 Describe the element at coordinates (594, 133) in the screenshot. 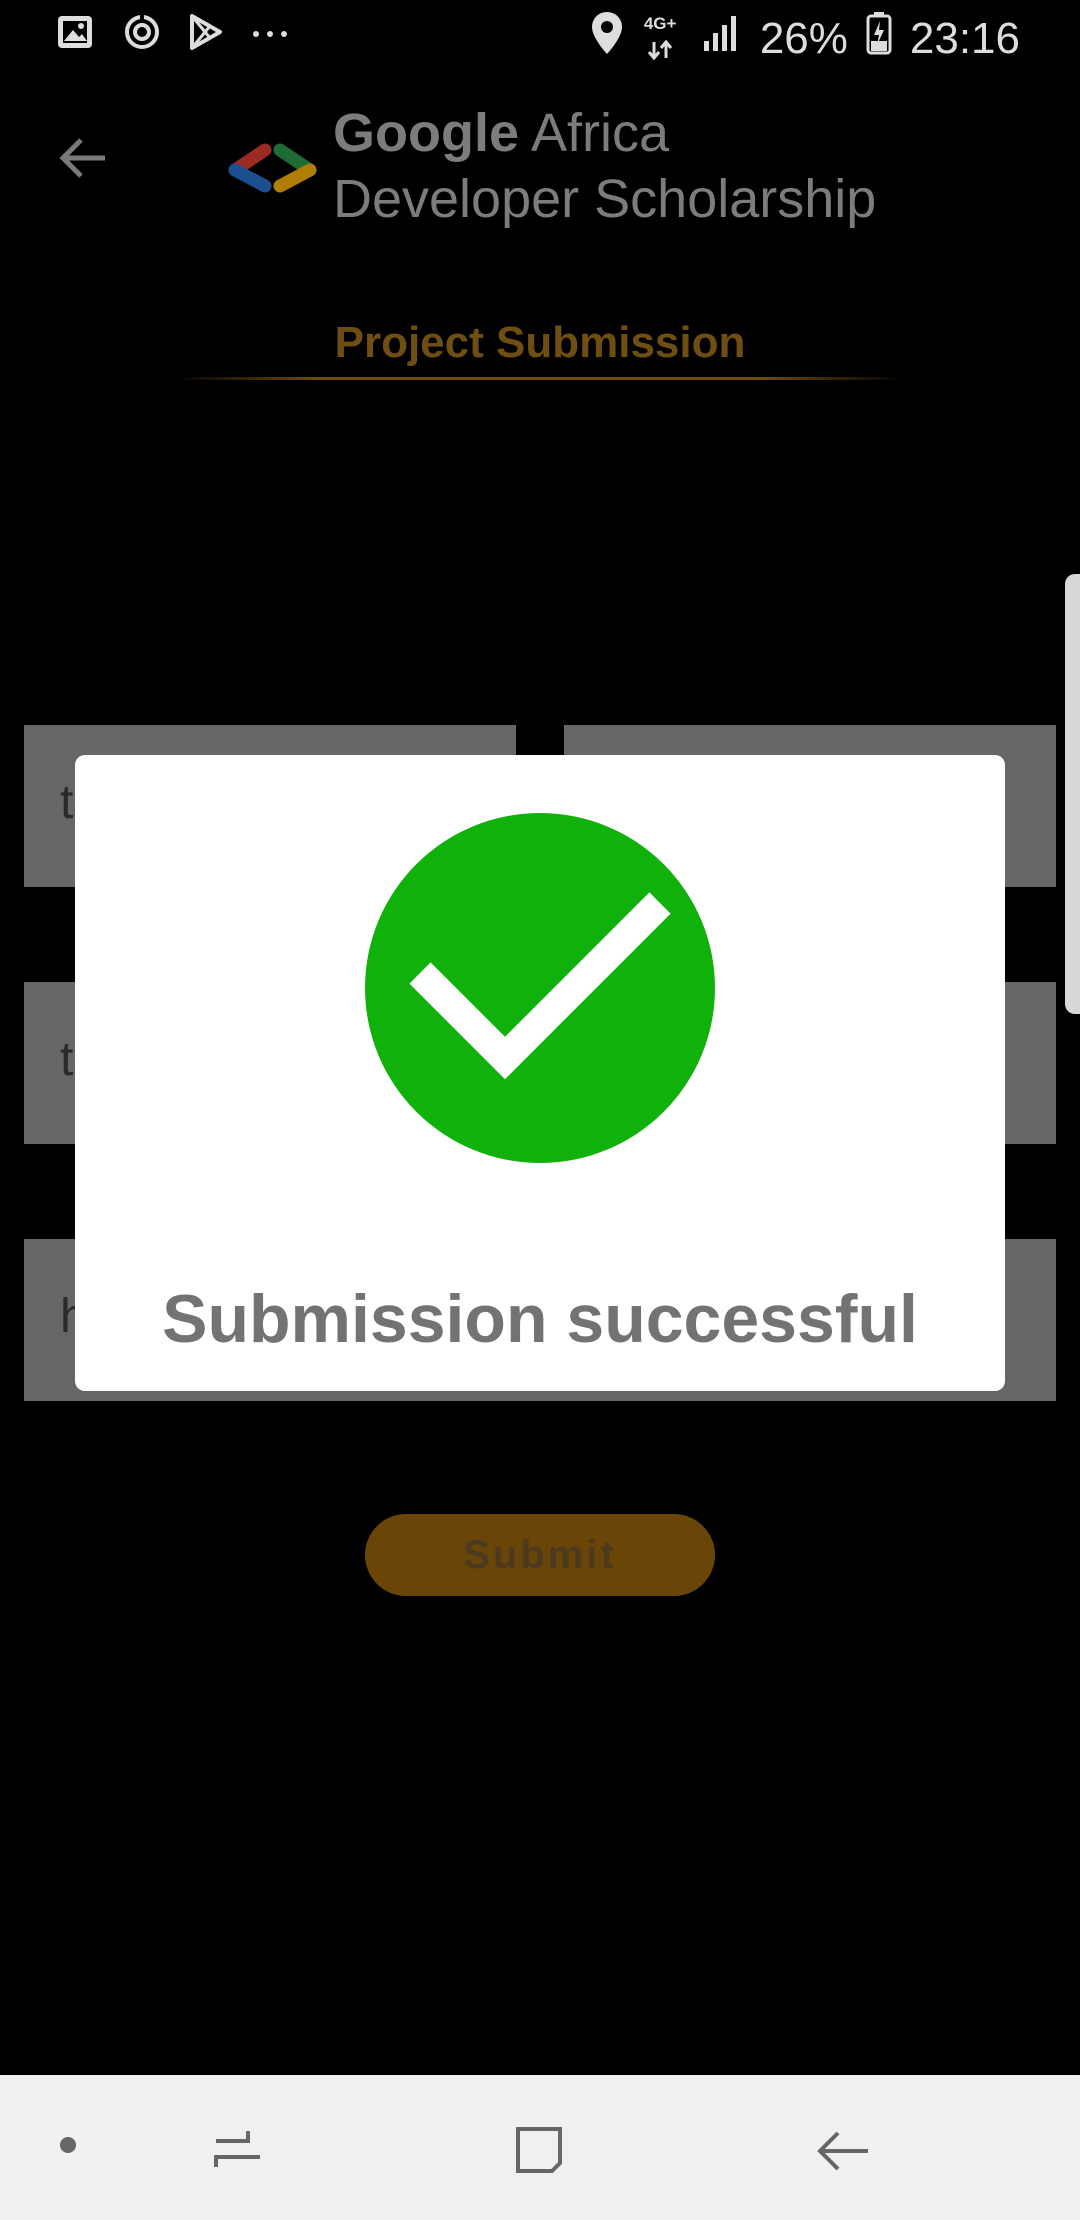

I see `logo-region: Africa` at that location.